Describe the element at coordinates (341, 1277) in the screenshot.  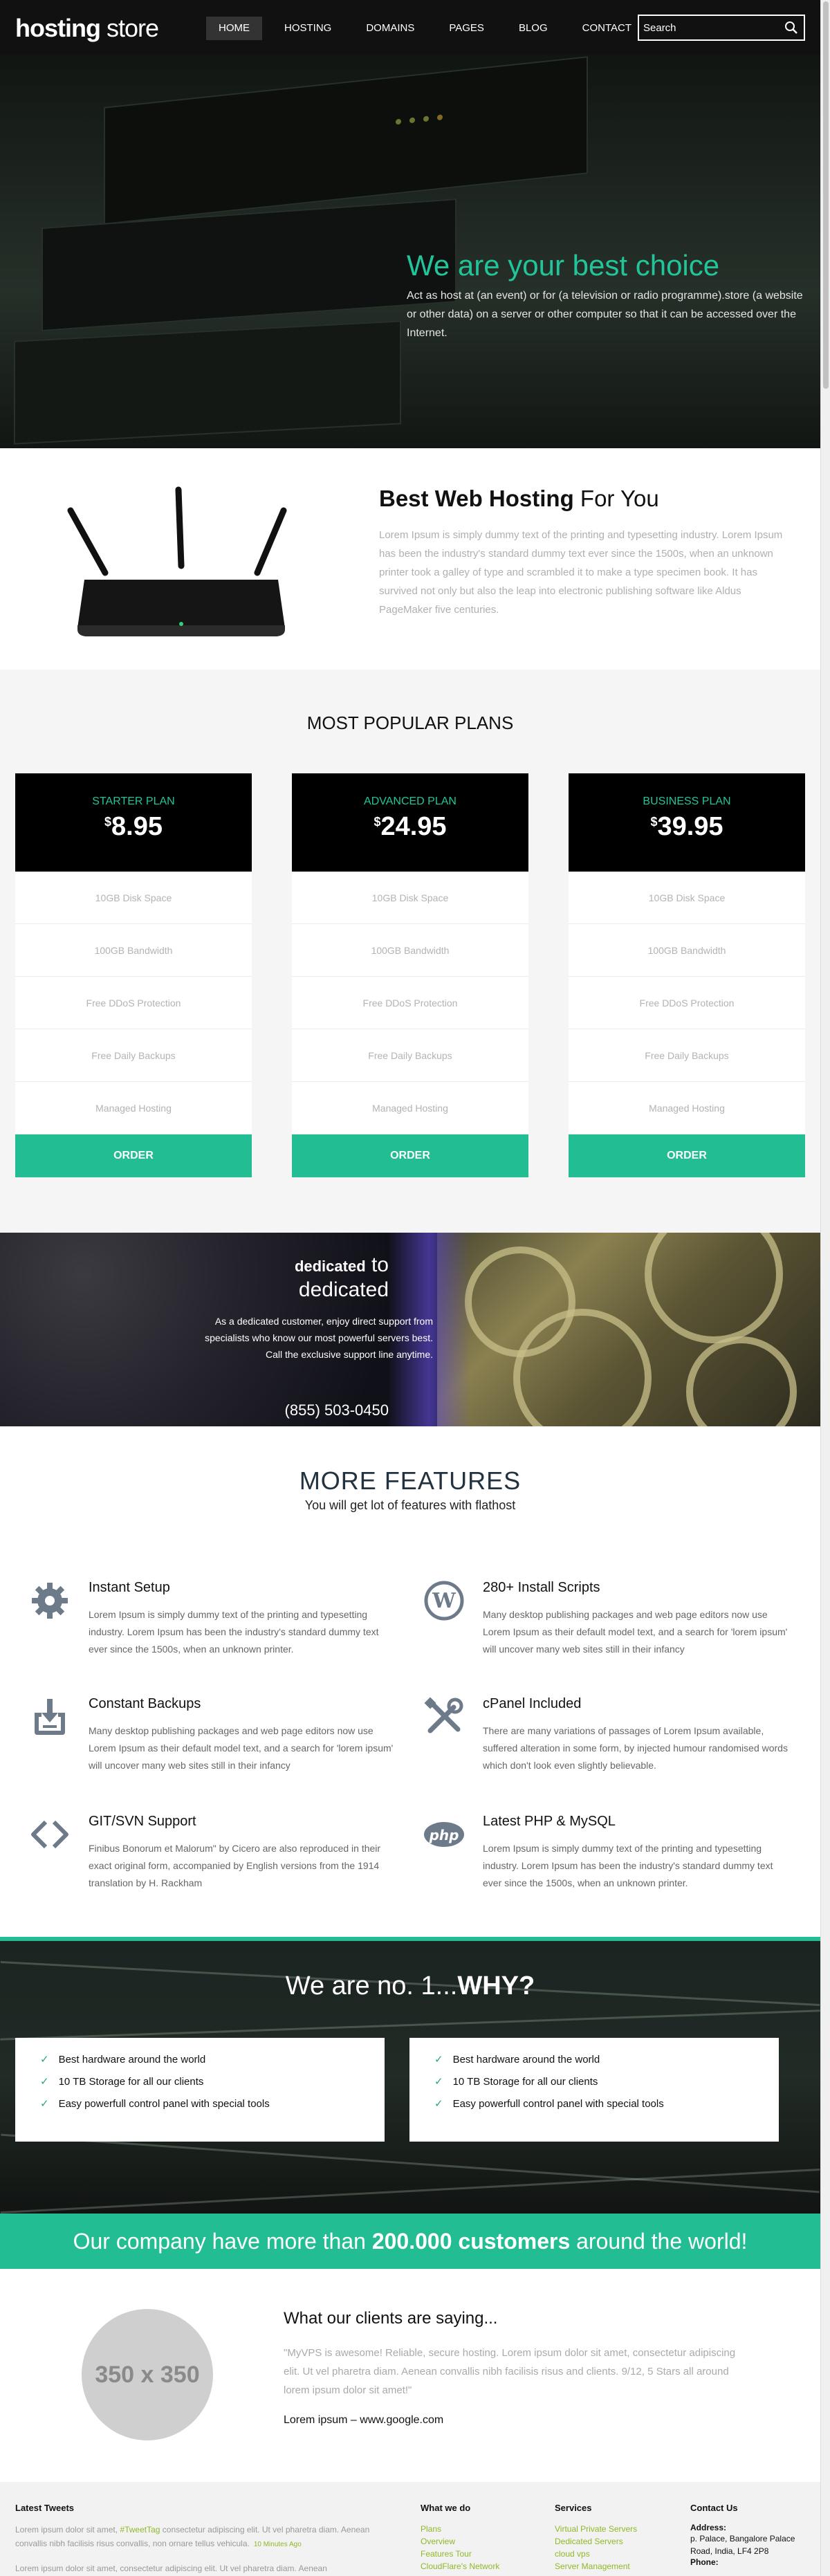
I see `dedicated-title: dedicated to dedicated` at that location.